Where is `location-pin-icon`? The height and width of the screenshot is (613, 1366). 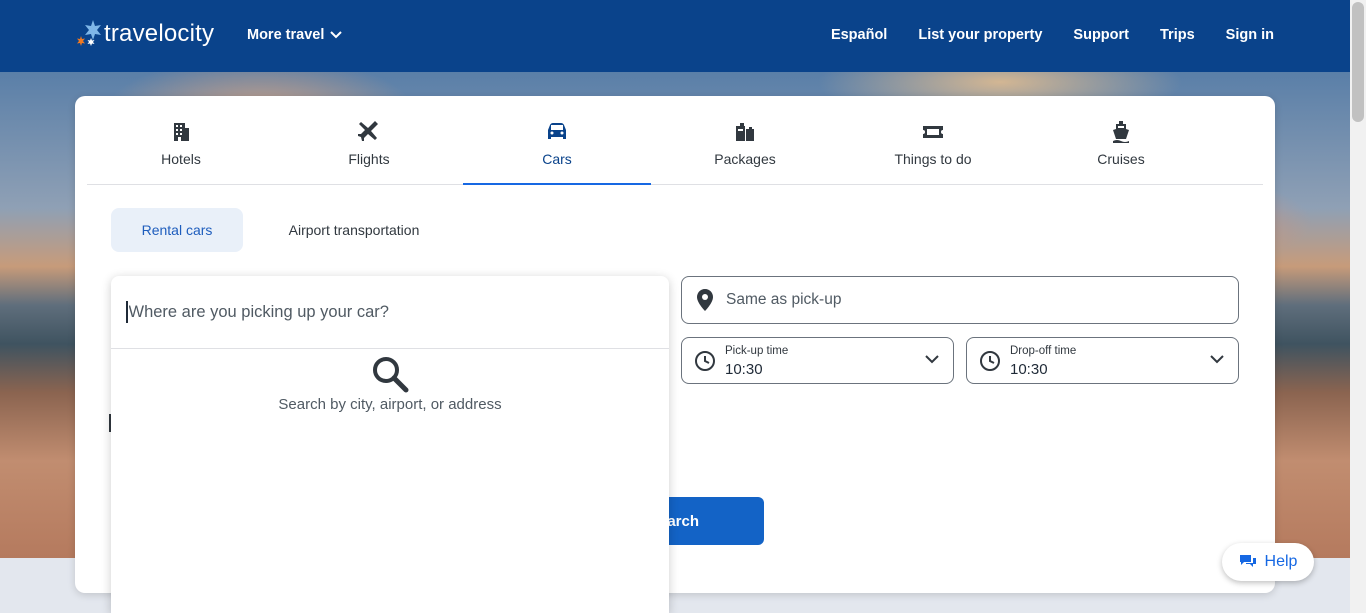 location-pin-icon is located at coordinates (705, 300).